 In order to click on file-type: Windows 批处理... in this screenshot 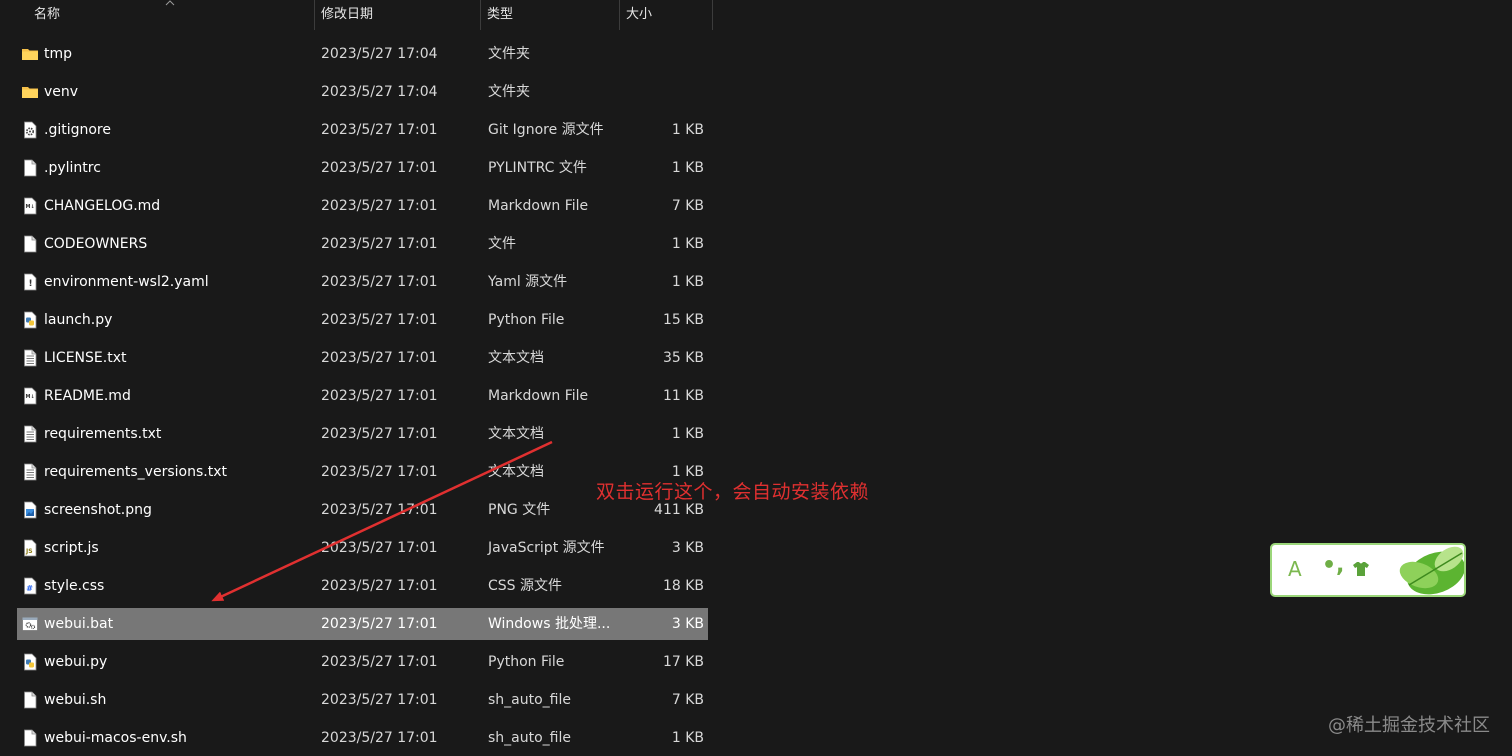, I will do `click(549, 624)`.